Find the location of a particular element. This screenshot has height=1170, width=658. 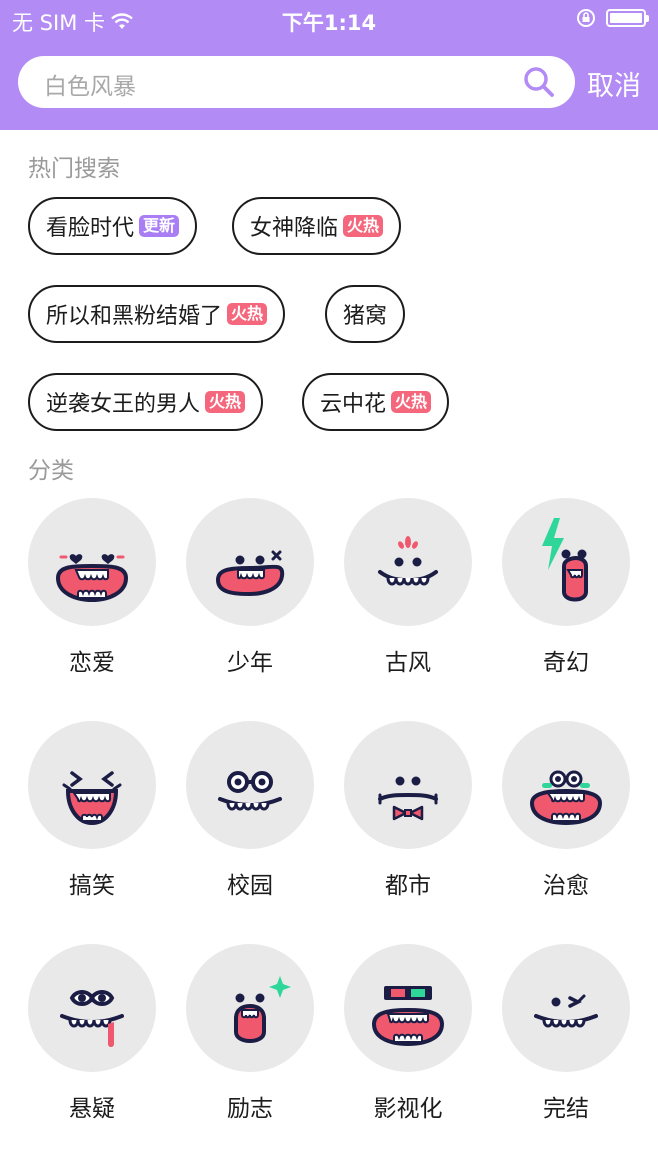

hot-tag: 猪窝 is located at coordinates (365, 314).